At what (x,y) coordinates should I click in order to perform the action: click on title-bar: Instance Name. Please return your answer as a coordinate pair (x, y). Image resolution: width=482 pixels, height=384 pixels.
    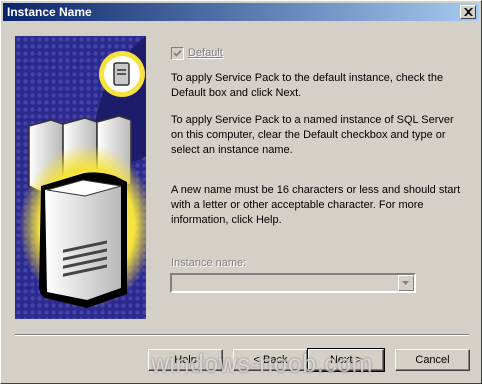
    Looking at the image, I should click on (241, 12).